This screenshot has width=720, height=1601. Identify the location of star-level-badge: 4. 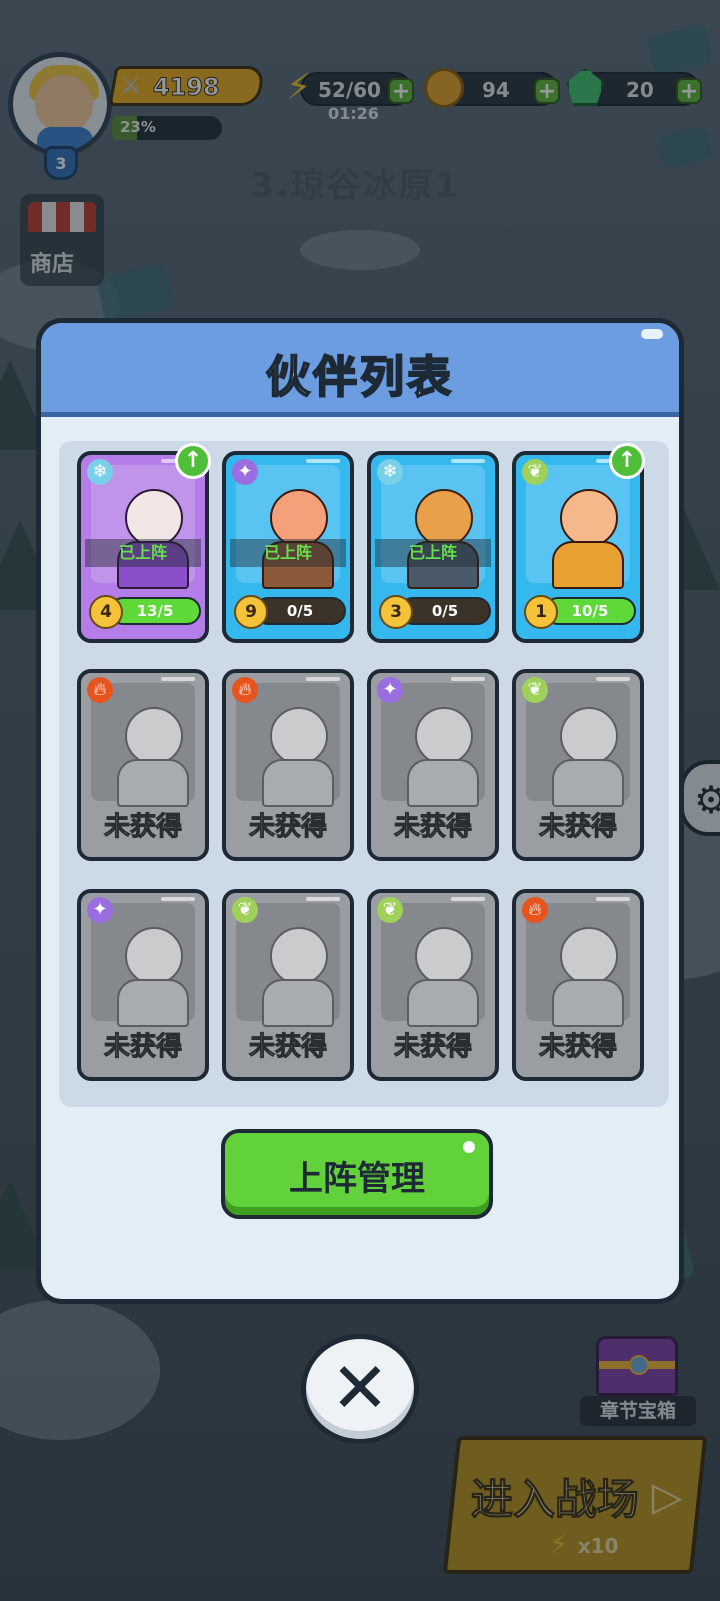
(106, 612).